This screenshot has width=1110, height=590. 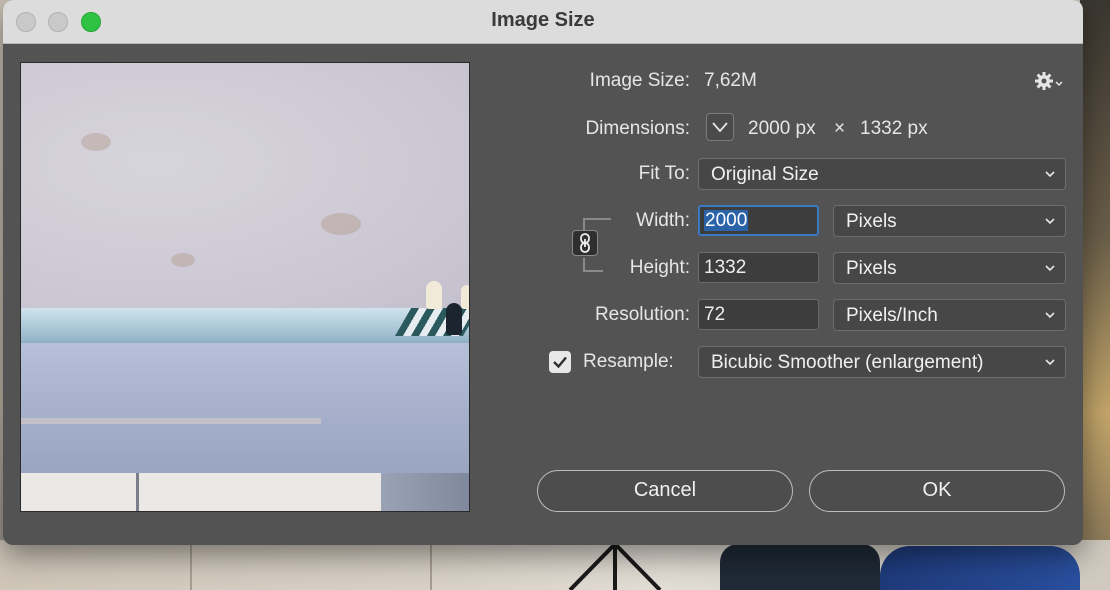 What do you see at coordinates (892, 315) in the screenshot?
I see `resolution-unit-value: Pixels/Inch` at bounding box center [892, 315].